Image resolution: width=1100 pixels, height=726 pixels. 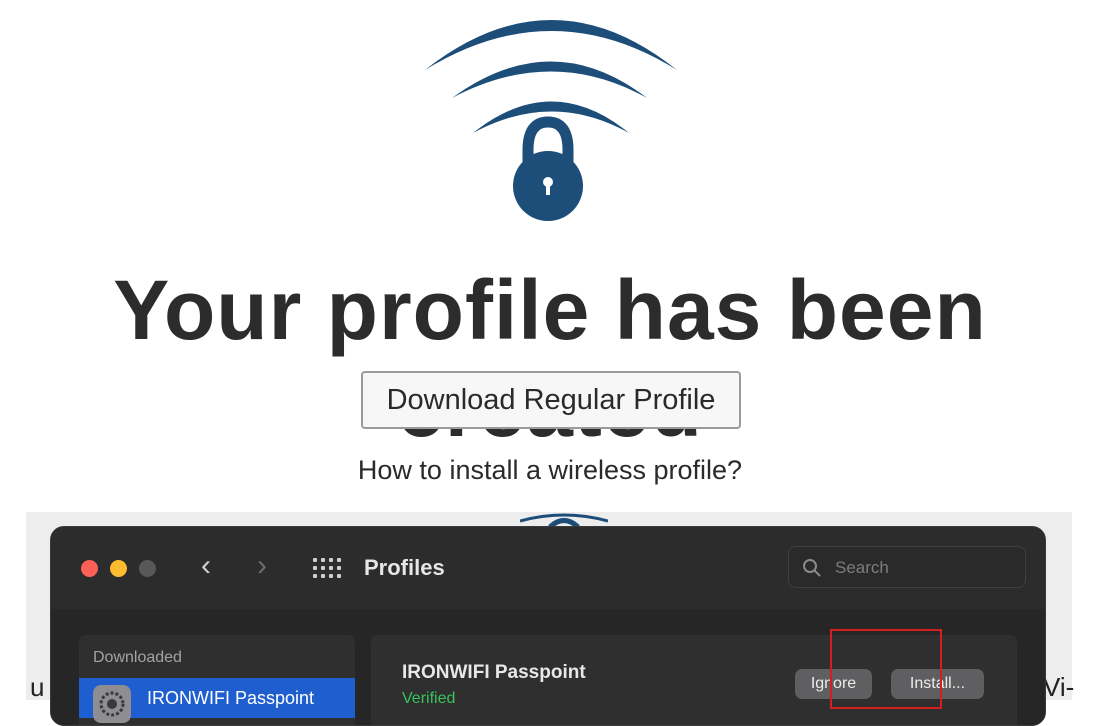 What do you see at coordinates (112, 704) in the screenshot?
I see `gear-icon` at bounding box center [112, 704].